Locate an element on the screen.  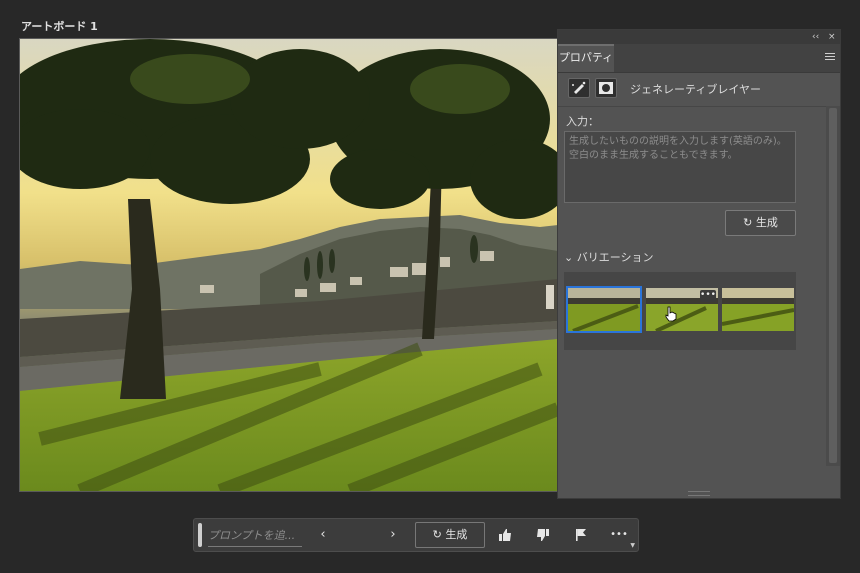
close-panel-icon: × is located at coordinates (832, 37).